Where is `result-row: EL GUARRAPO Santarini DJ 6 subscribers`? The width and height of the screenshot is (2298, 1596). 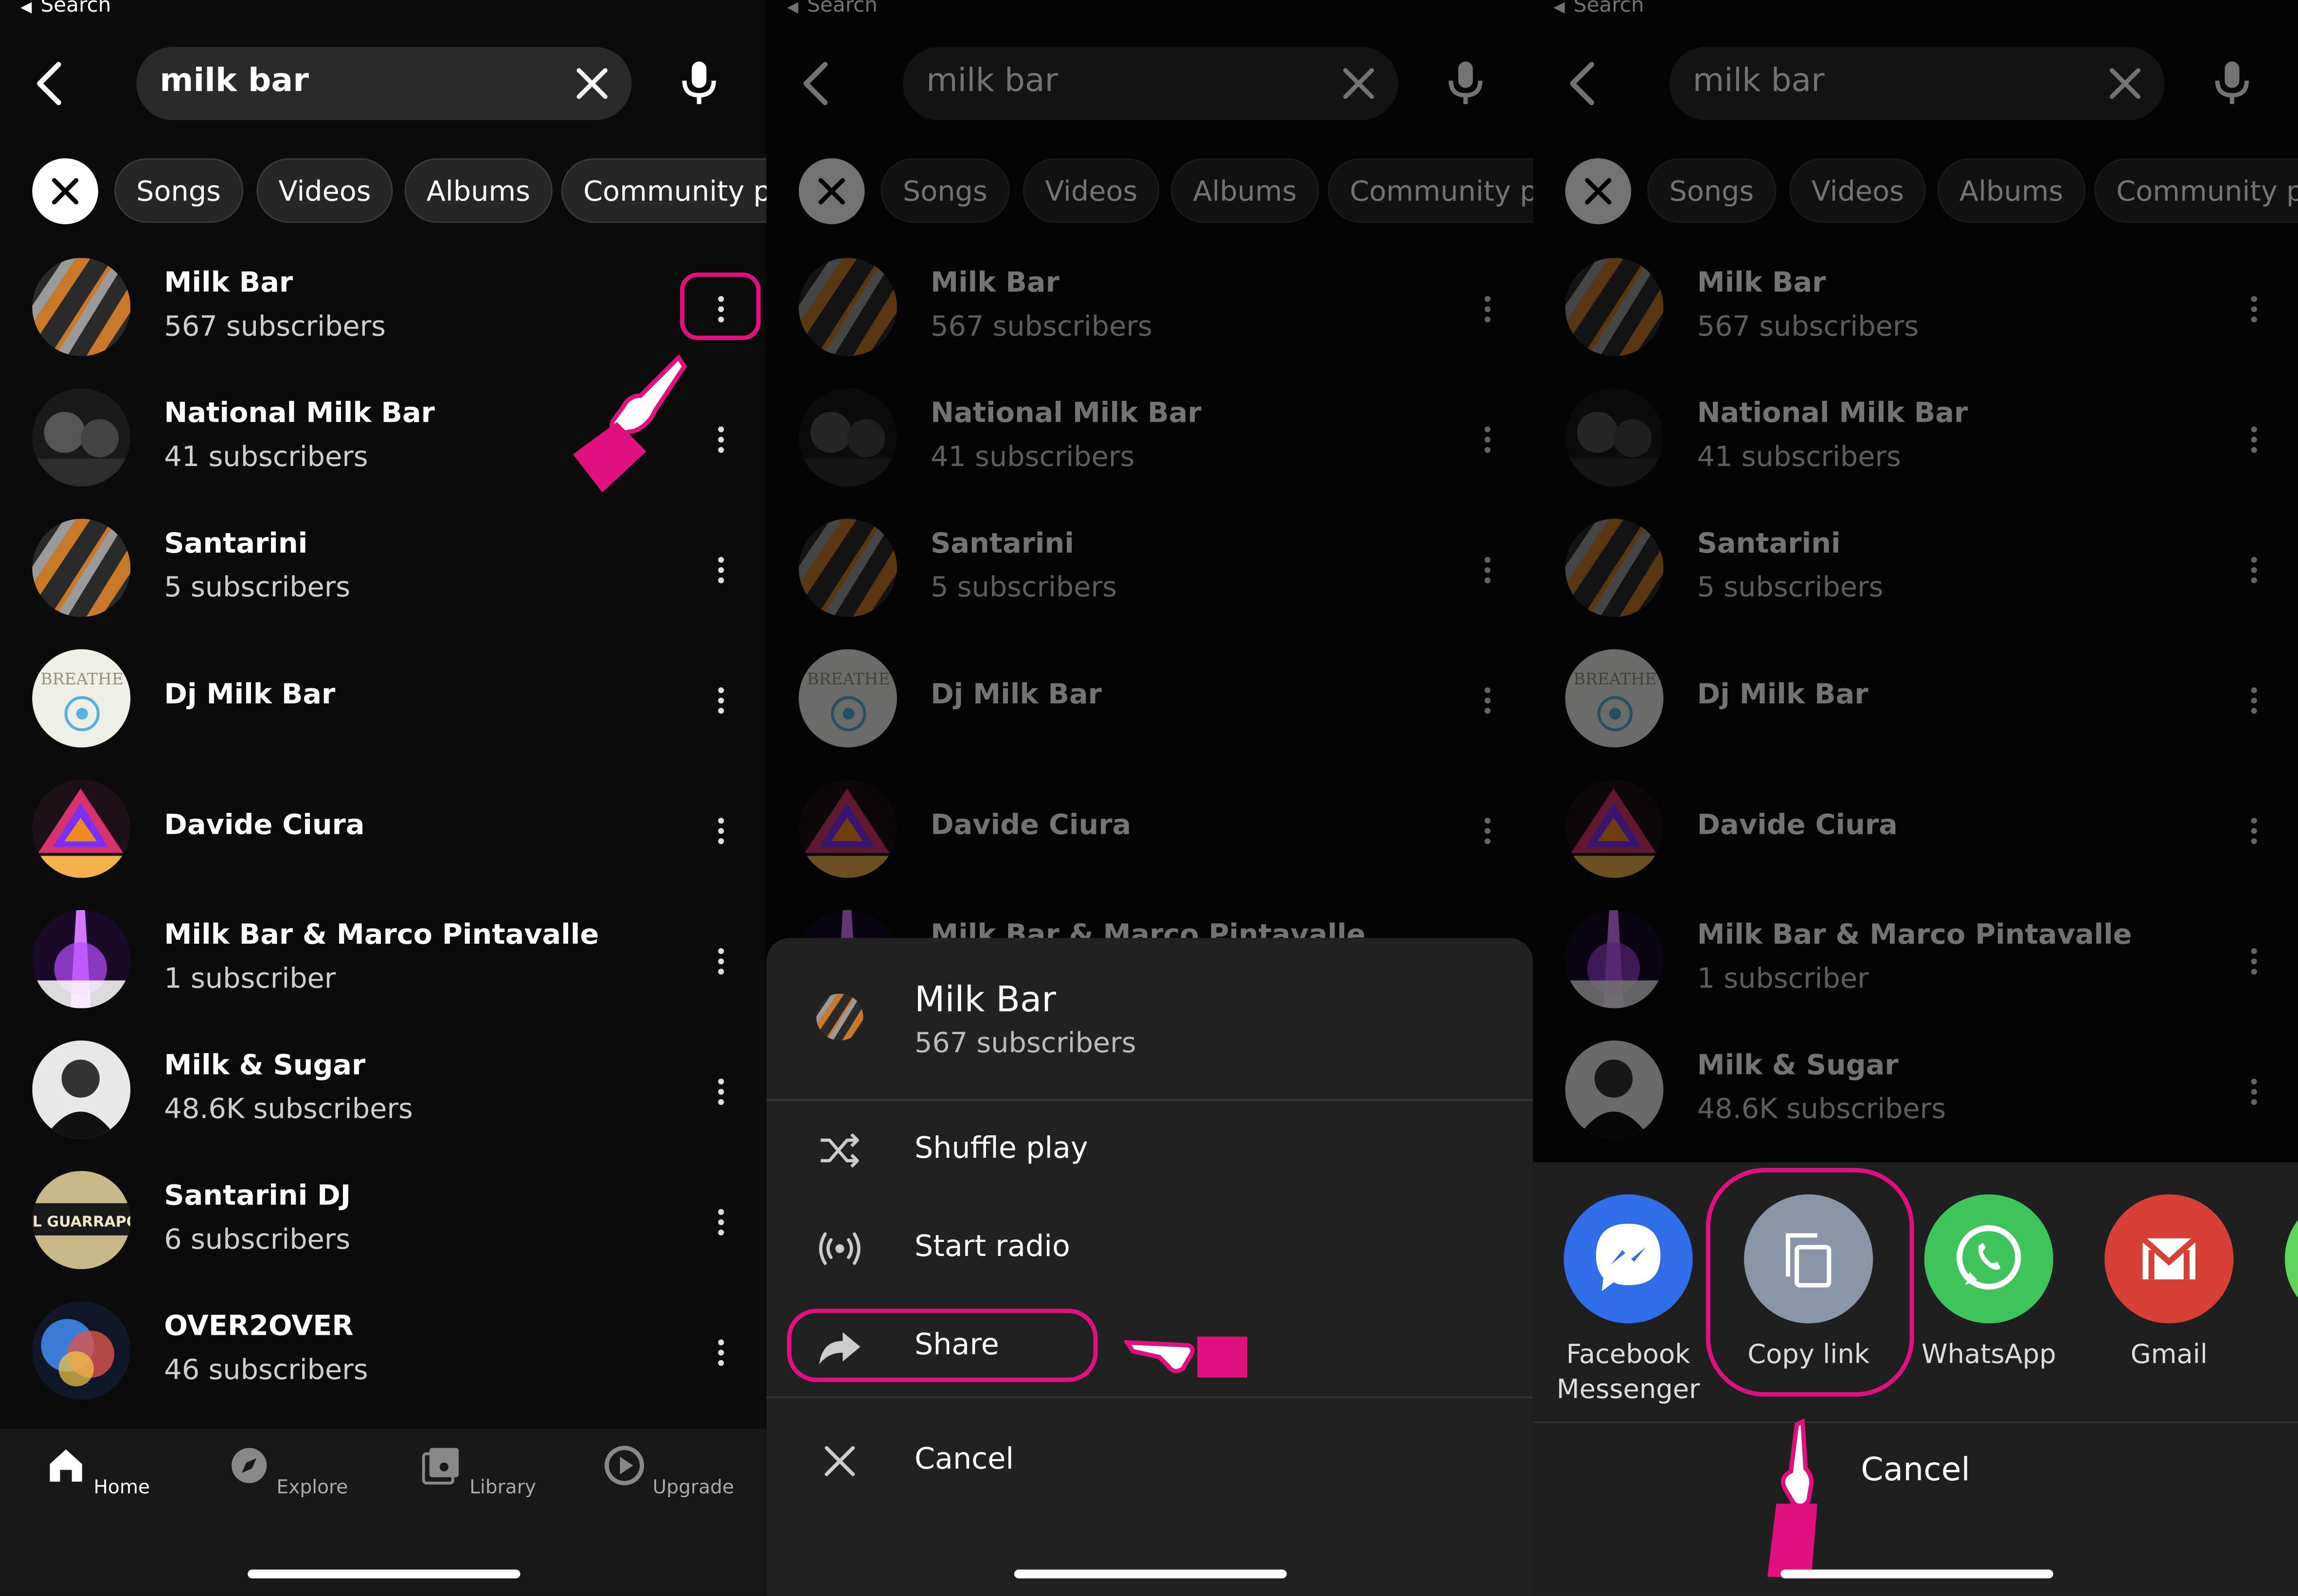
result-row: EL GUARRAPO Santarini DJ 6 subscribers is located at coordinates (383, 1236).